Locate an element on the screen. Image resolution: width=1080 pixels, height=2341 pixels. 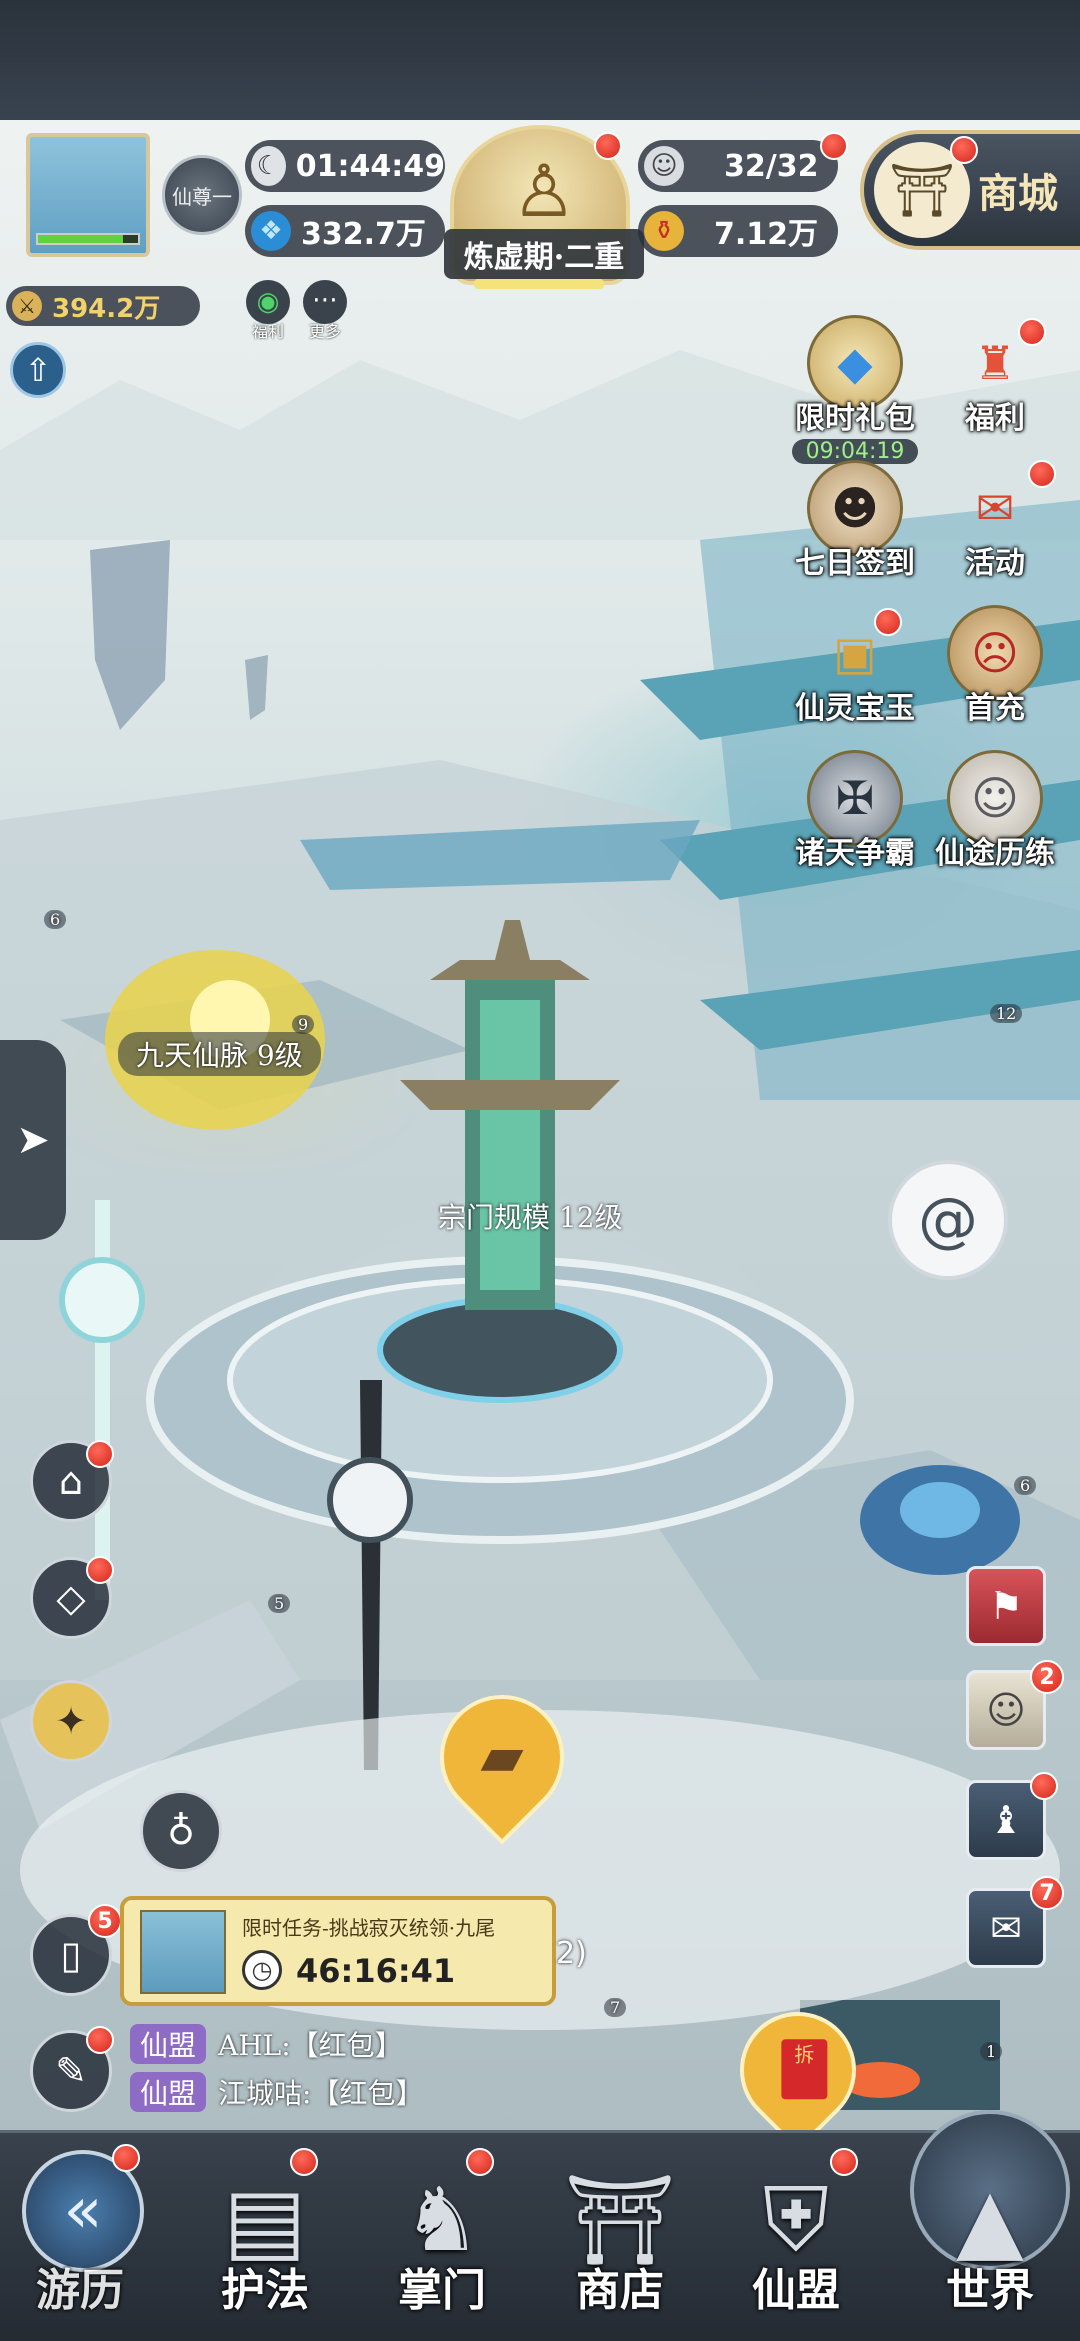
nav-adventure-dot is located at coordinates (126, 2158).